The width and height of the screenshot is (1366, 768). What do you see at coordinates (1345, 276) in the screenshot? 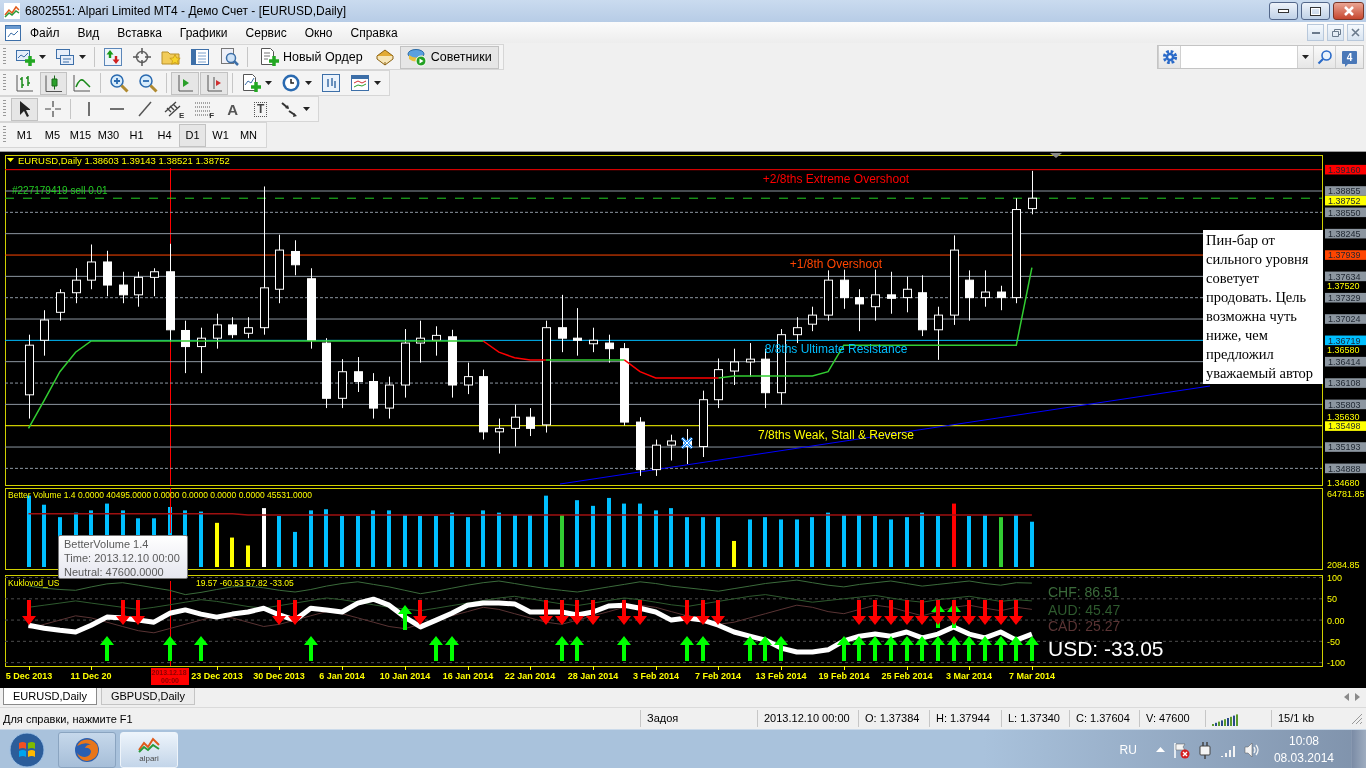
I see `price-tag: 1.37634` at bounding box center [1345, 276].